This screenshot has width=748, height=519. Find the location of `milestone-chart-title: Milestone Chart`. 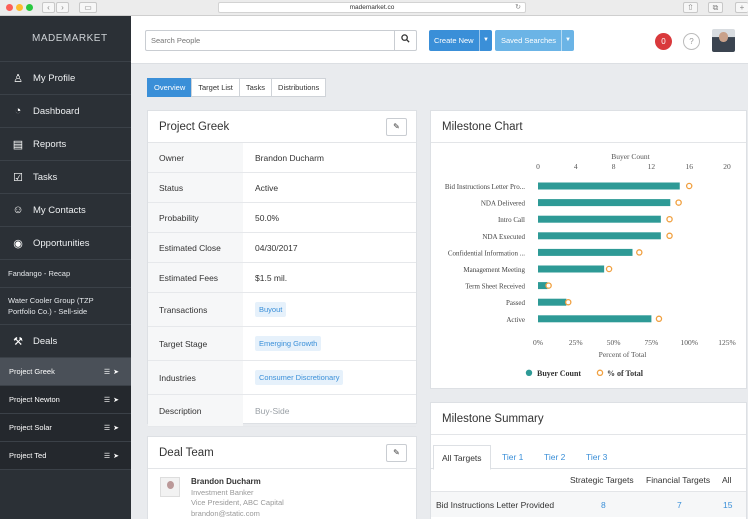

milestone-chart-title: Milestone Chart is located at coordinates (588, 127).